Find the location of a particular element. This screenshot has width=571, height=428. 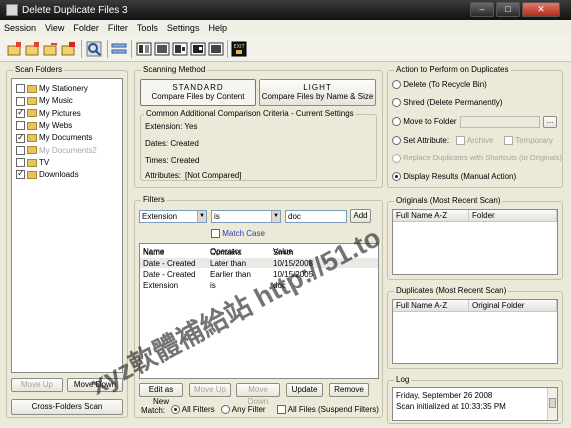

match-case-checkbox: Match Case is located at coordinates (238, 234).